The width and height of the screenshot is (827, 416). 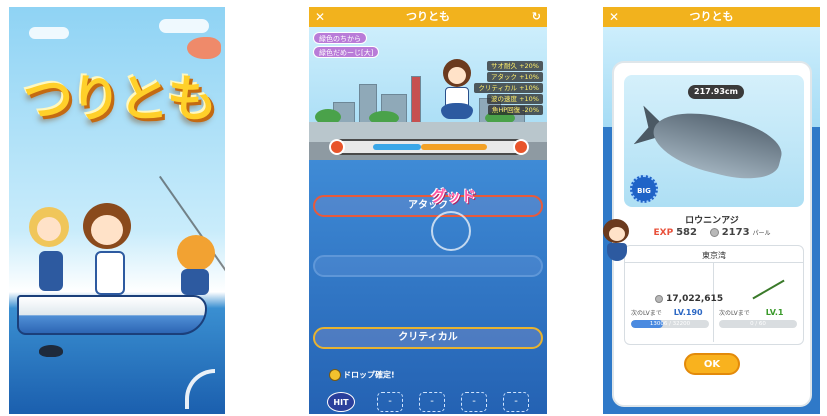 I want to click on star-badge-icon, so click(x=335, y=375).